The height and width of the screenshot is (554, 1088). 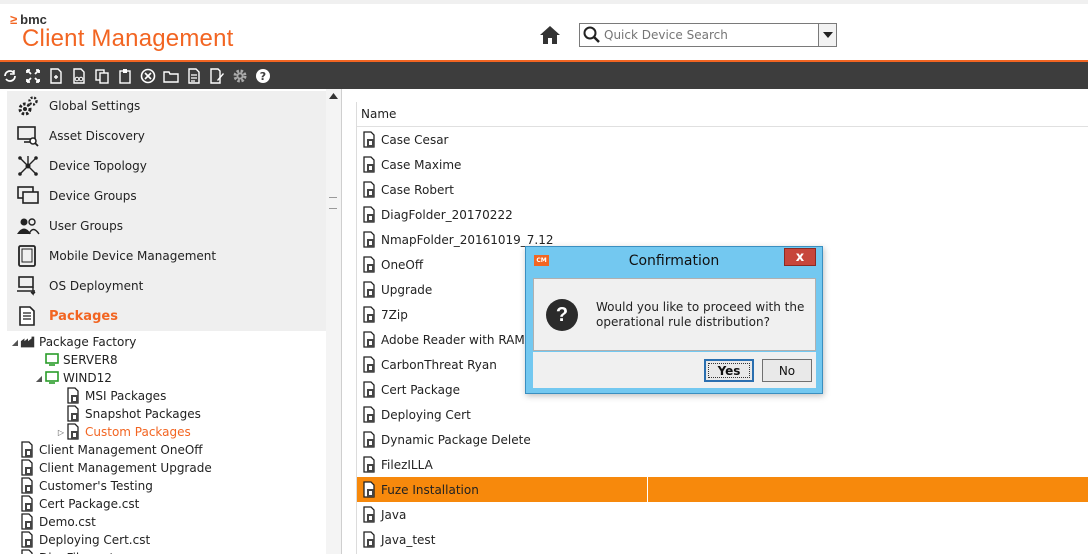 What do you see at coordinates (787, 370) in the screenshot?
I see `no-button: No` at bounding box center [787, 370].